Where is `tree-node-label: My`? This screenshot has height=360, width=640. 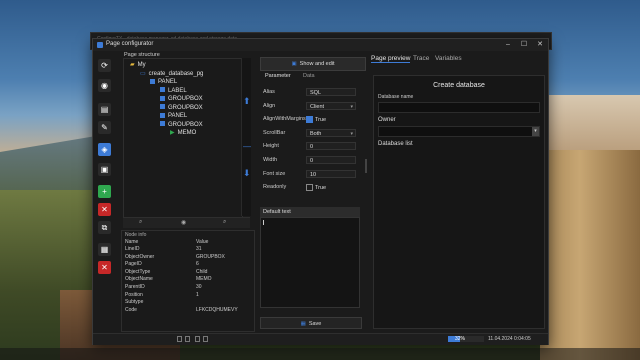 tree-node-label: My is located at coordinates (141, 65).